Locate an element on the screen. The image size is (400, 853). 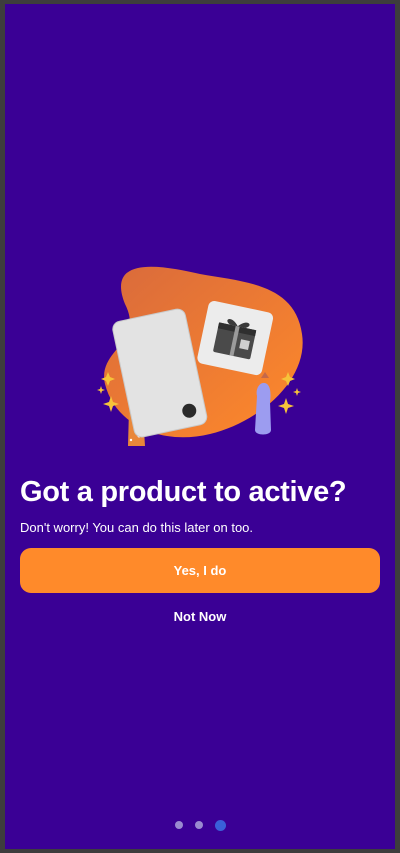
onboarding-title: Got a product to active? is located at coordinates (183, 492).